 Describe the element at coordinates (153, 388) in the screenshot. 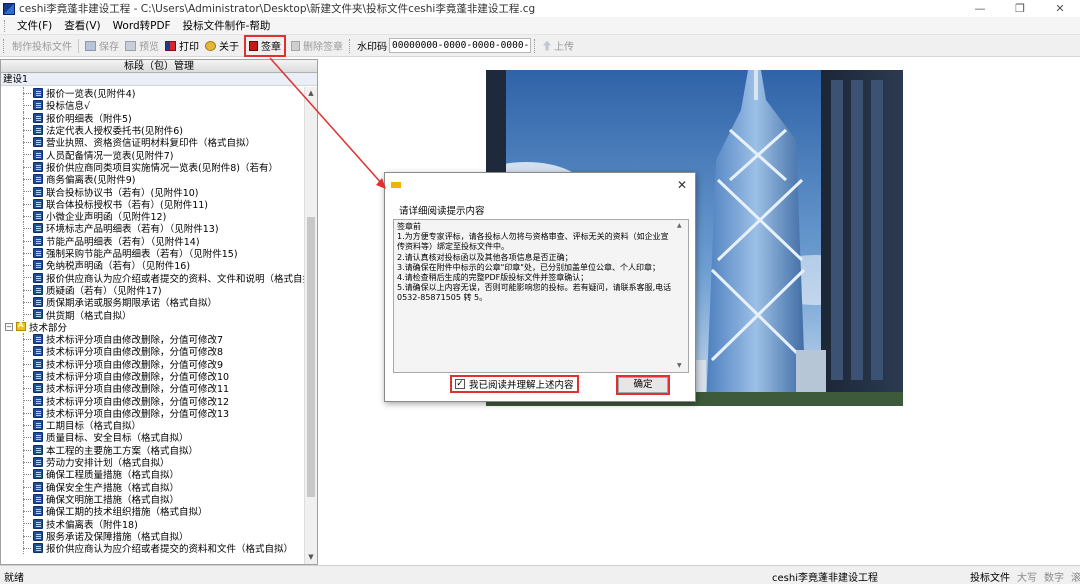

I see `tree-item: 技术标评分项自由修改删除，分值可修改11` at that location.